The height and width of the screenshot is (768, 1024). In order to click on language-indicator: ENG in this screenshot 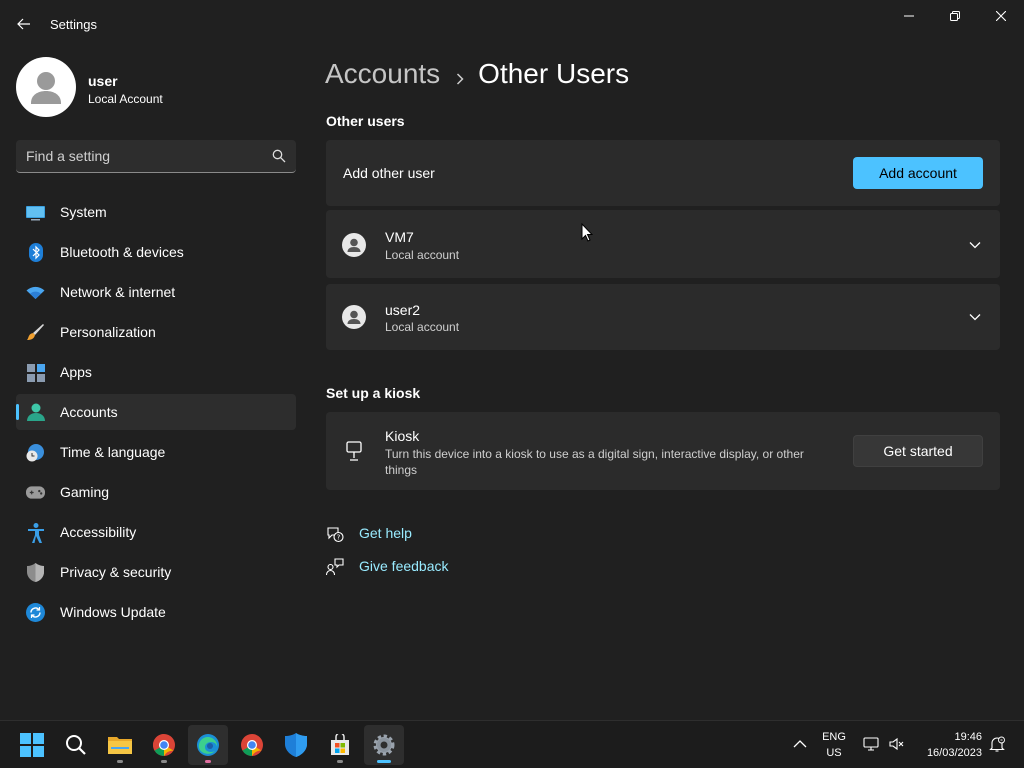, I will do `click(834, 737)`.